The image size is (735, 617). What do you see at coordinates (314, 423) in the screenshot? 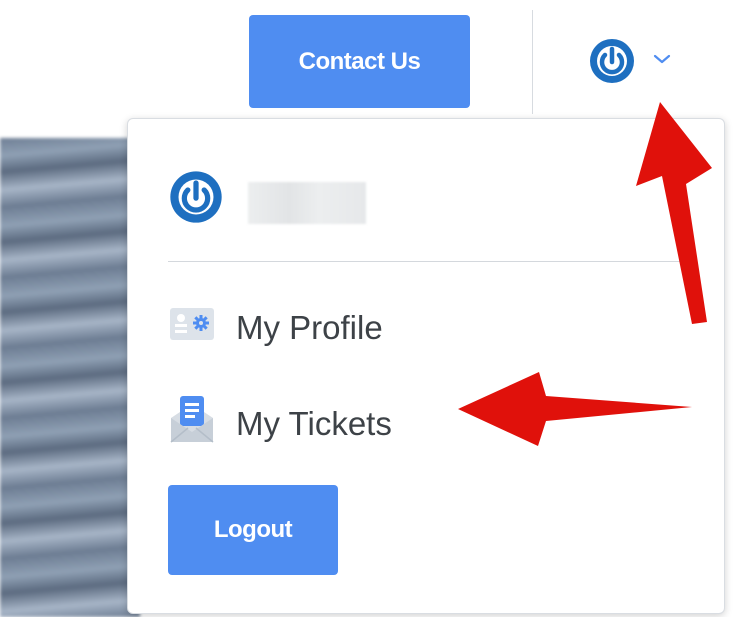
I see `menu-item-label: My Tickets` at bounding box center [314, 423].